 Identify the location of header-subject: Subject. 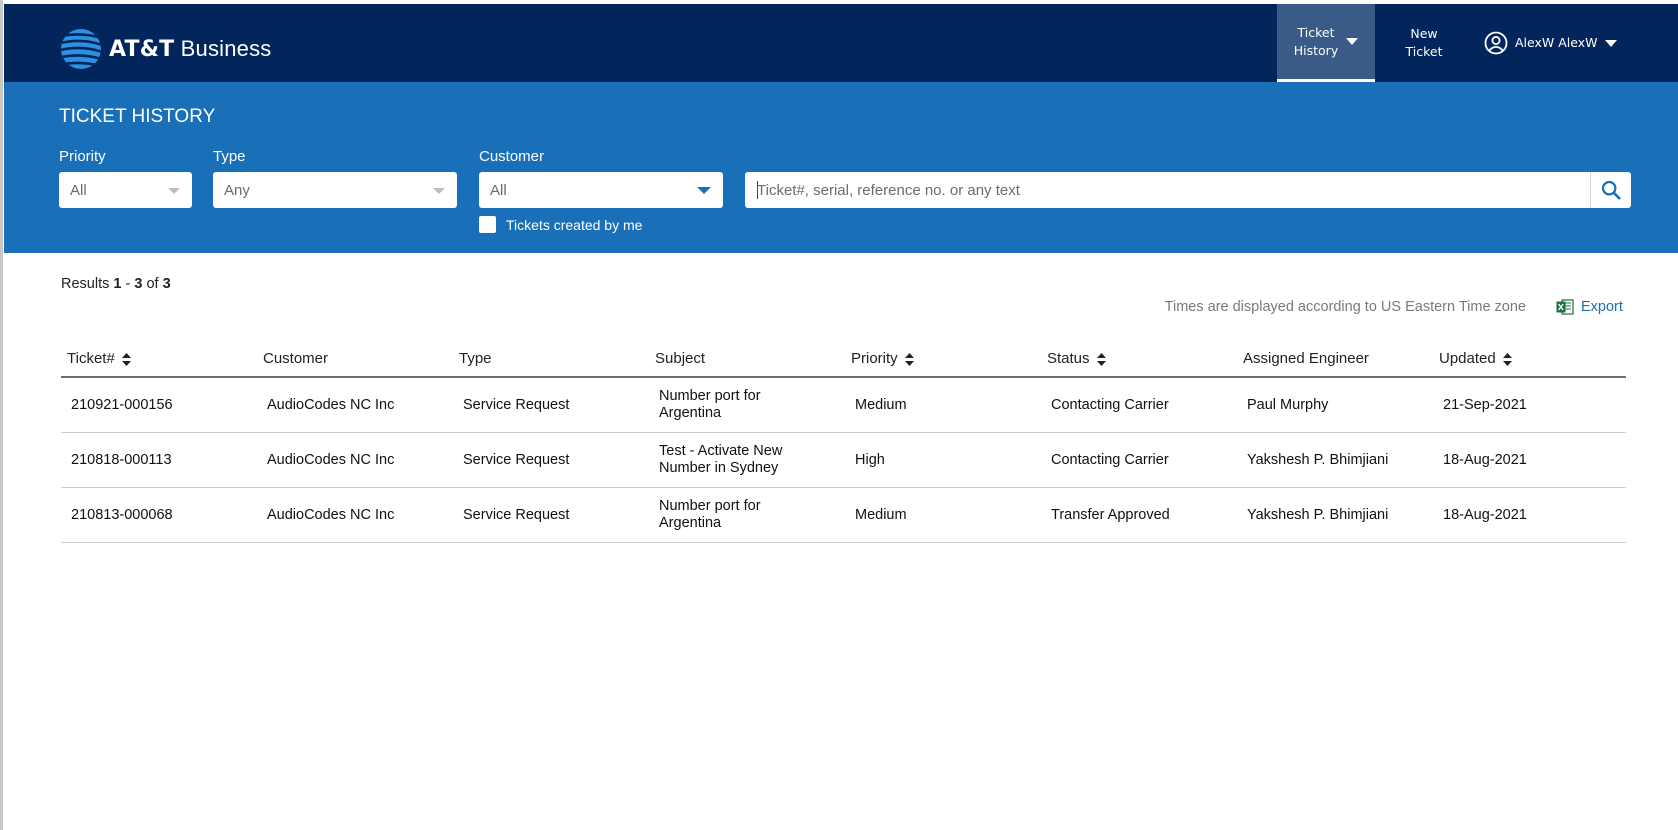
(747, 364).